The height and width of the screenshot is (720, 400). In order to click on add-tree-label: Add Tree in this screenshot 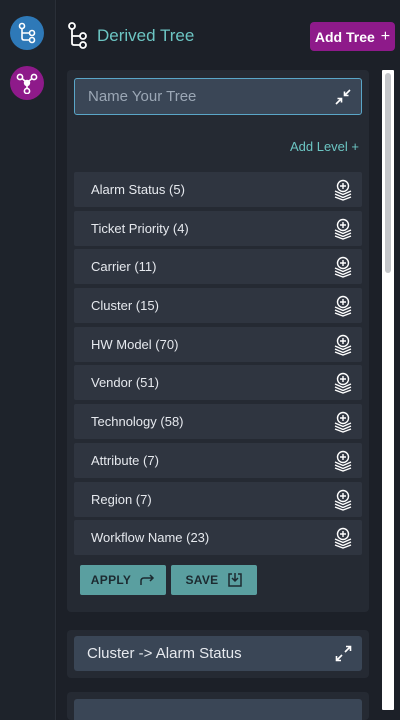, I will do `click(344, 36)`.